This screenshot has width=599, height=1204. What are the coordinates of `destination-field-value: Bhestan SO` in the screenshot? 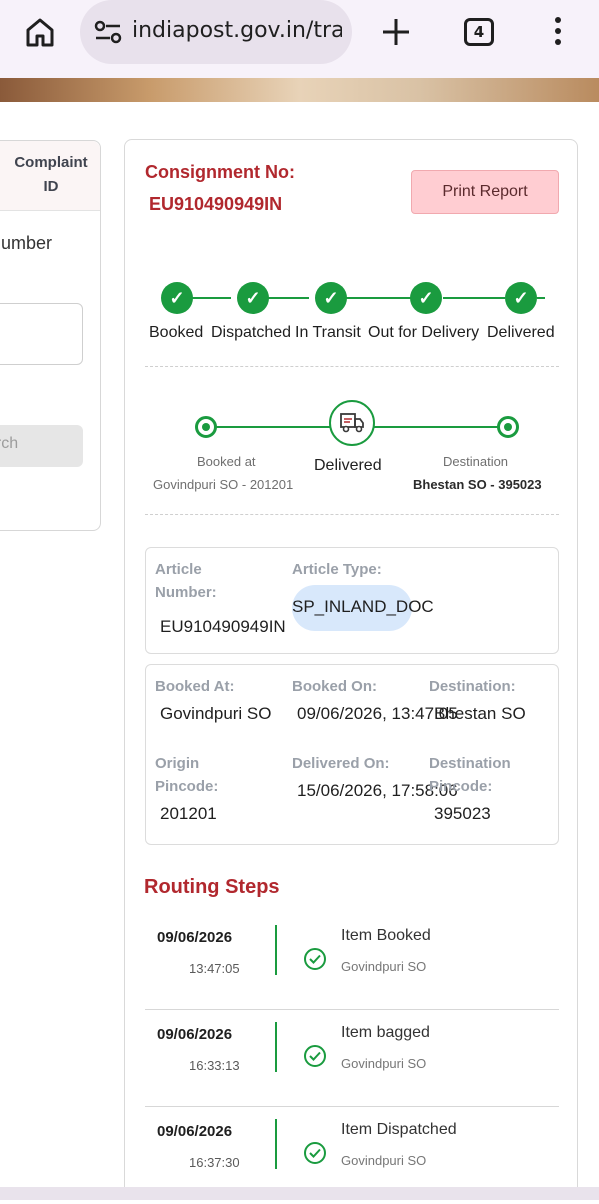 It's located at (480, 713).